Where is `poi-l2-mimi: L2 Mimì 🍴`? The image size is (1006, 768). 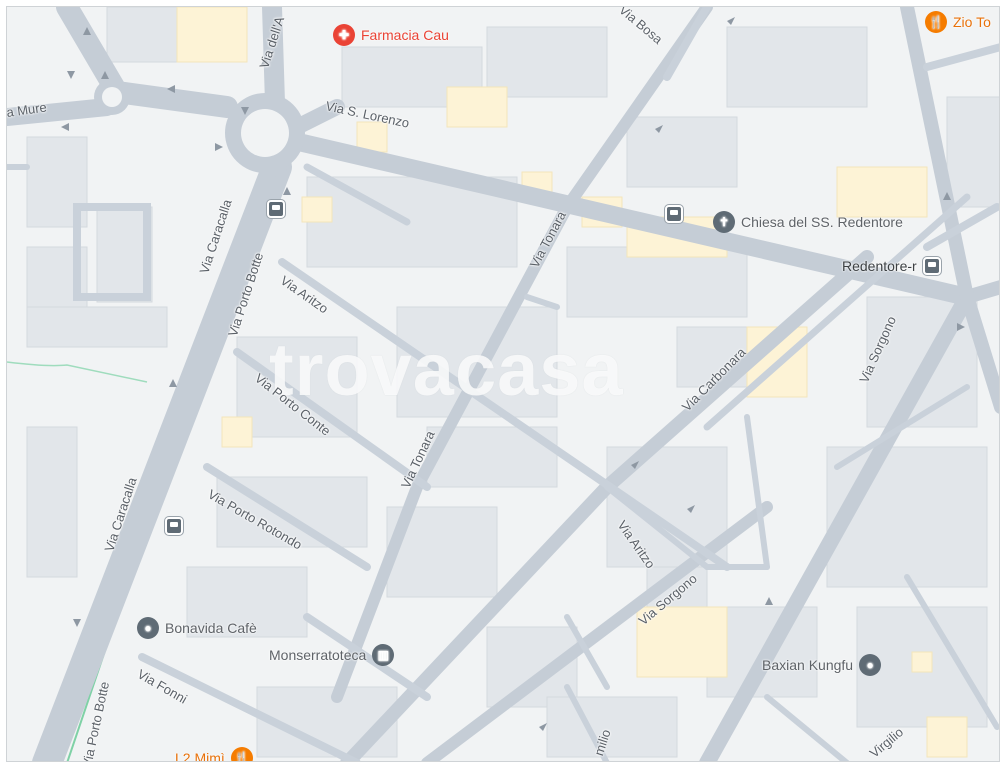
poi-l2-mimi: L2 Mimì 🍴 is located at coordinates (214, 754).